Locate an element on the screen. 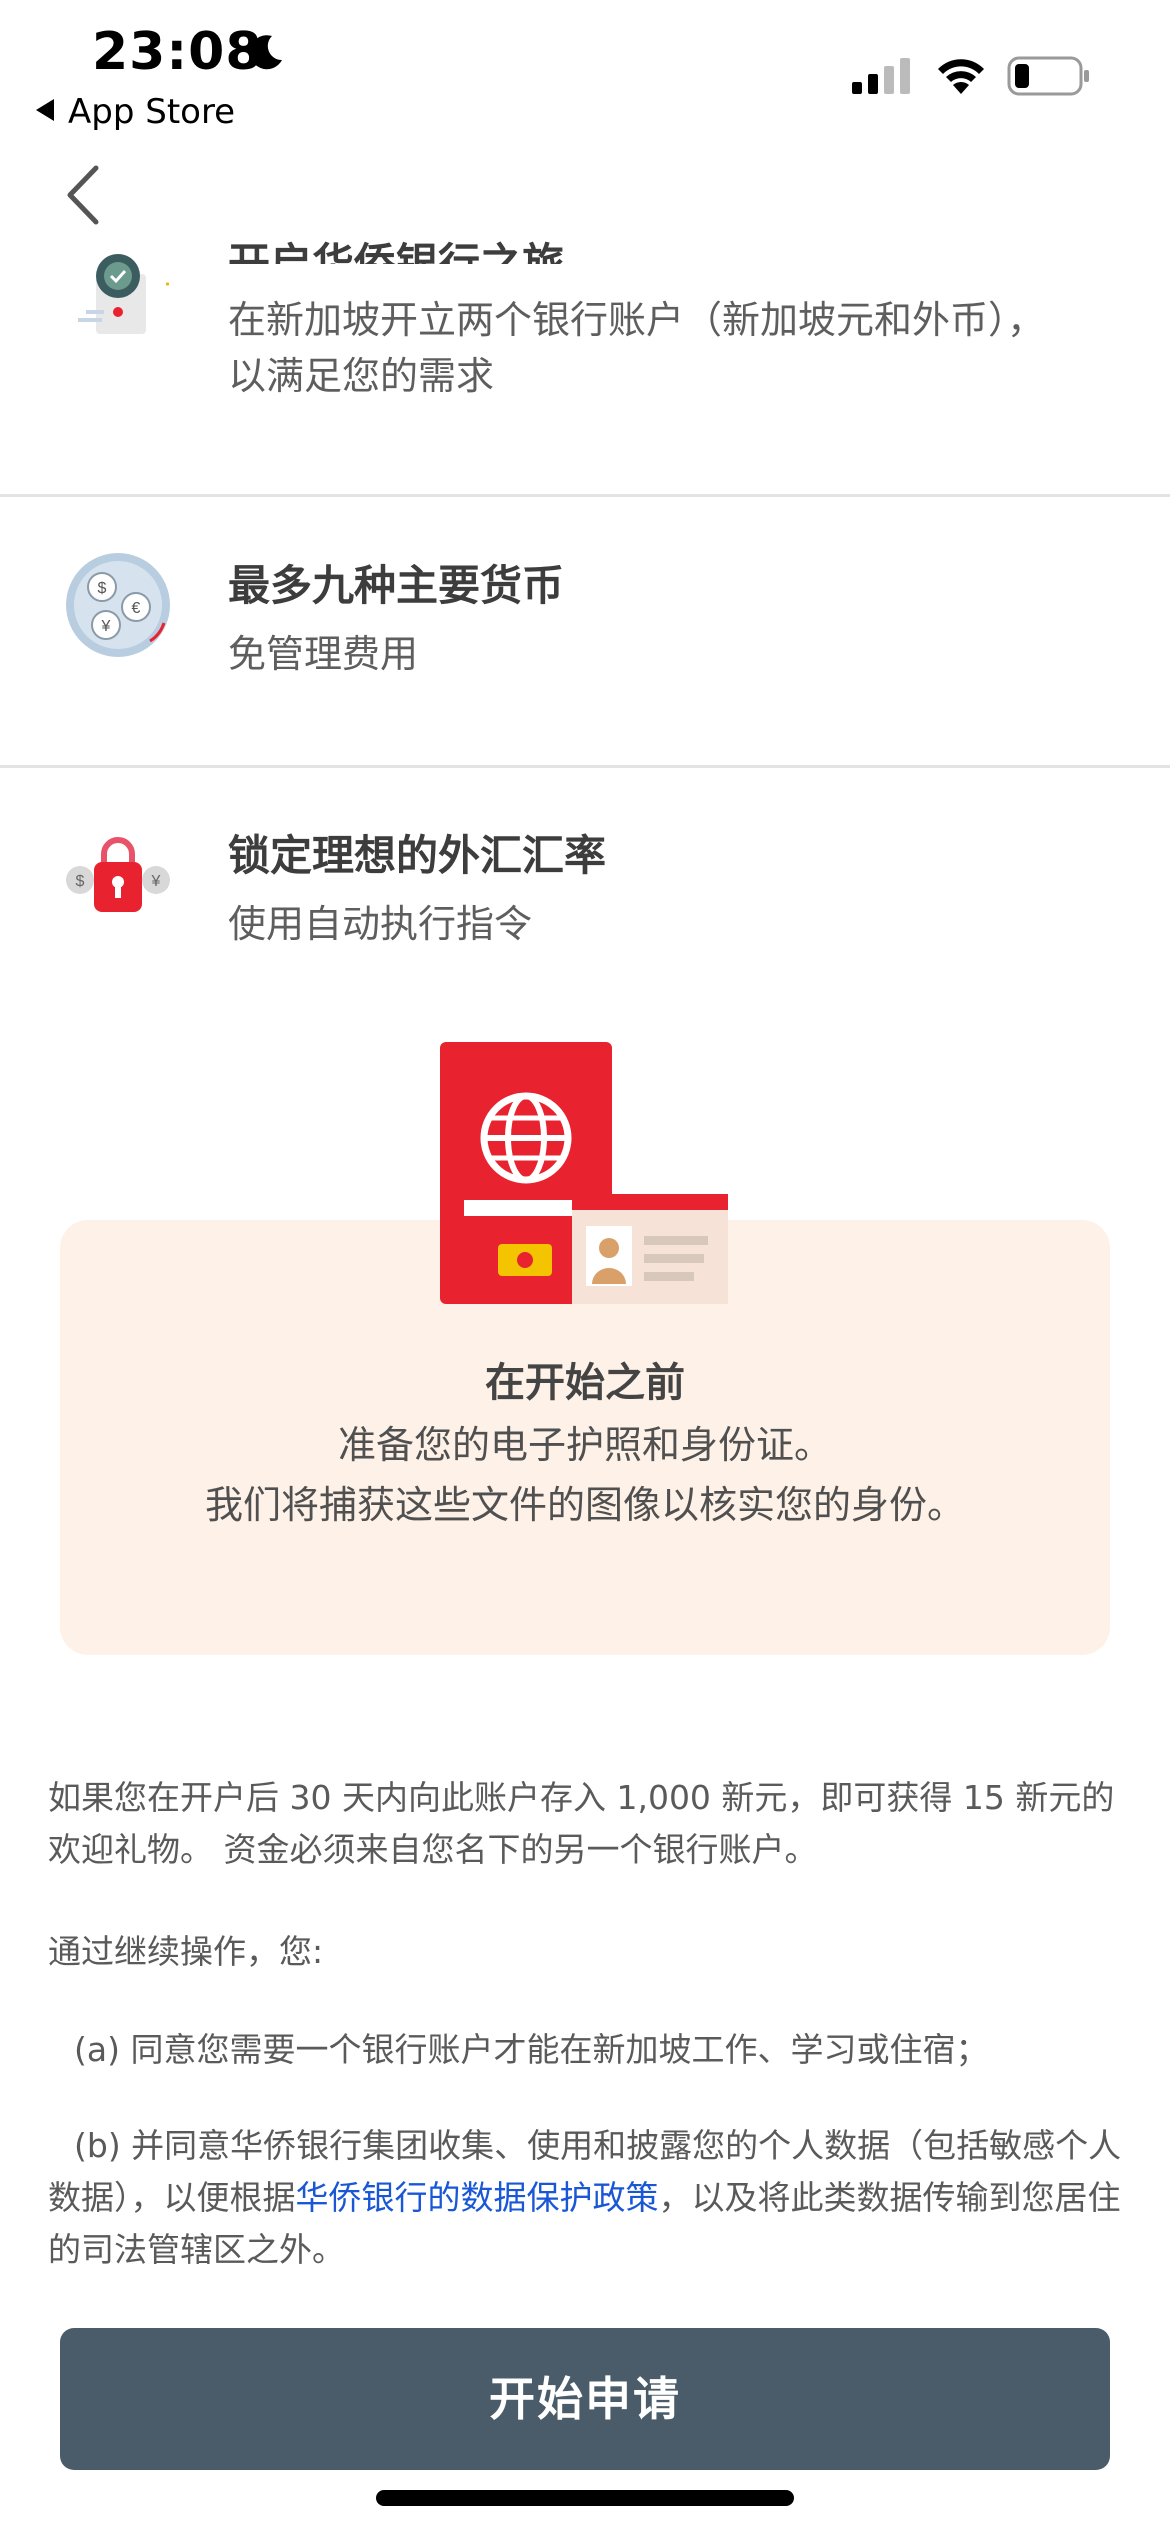  back-triangle-icon is located at coordinates (45, 110).